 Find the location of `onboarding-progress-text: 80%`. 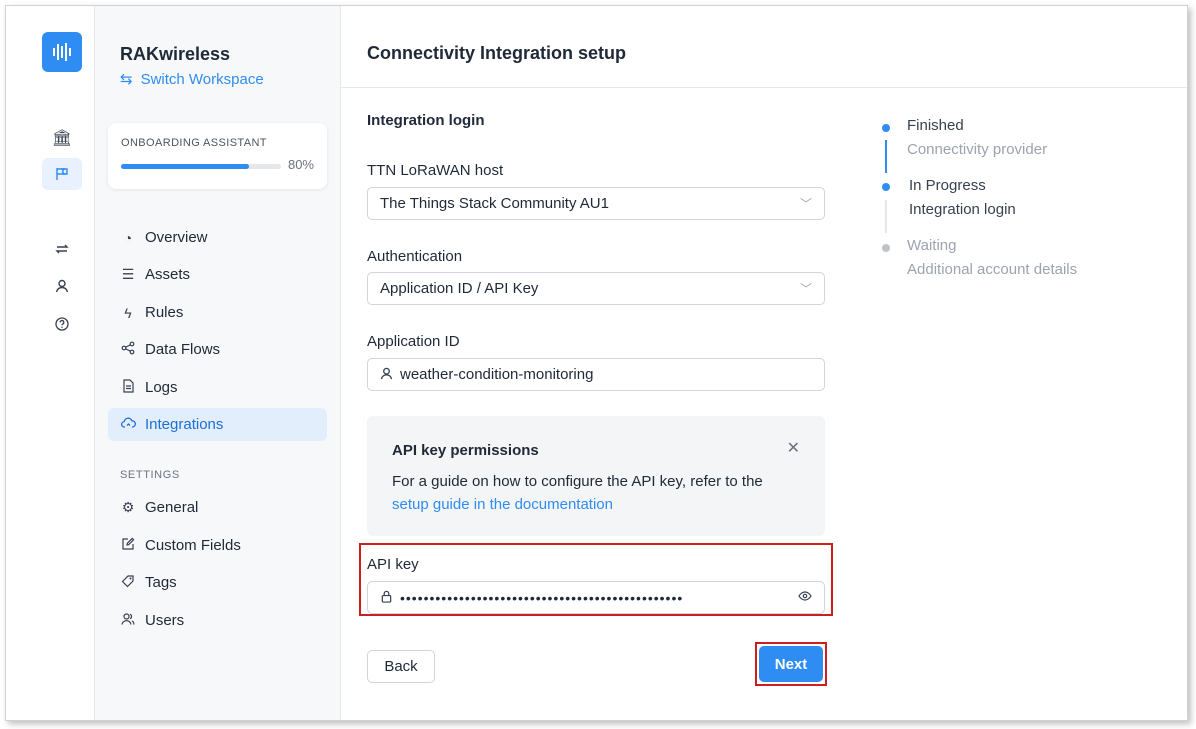

onboarding-progress-text: 80% is located at coordinates (300, 164).